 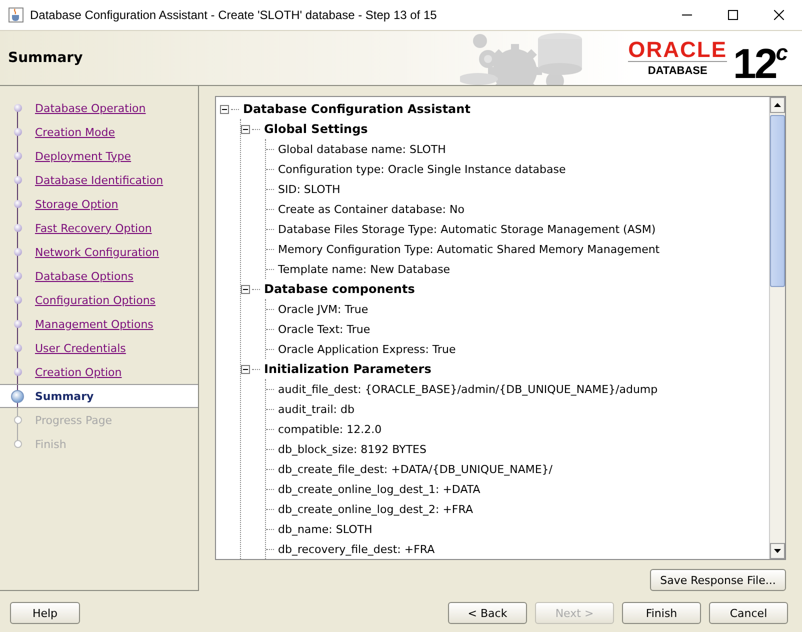 What do you see at coordinates (339, 289) in the screenshot?
I see `tree-group-label: Database components` at bounding box center [339, 289].